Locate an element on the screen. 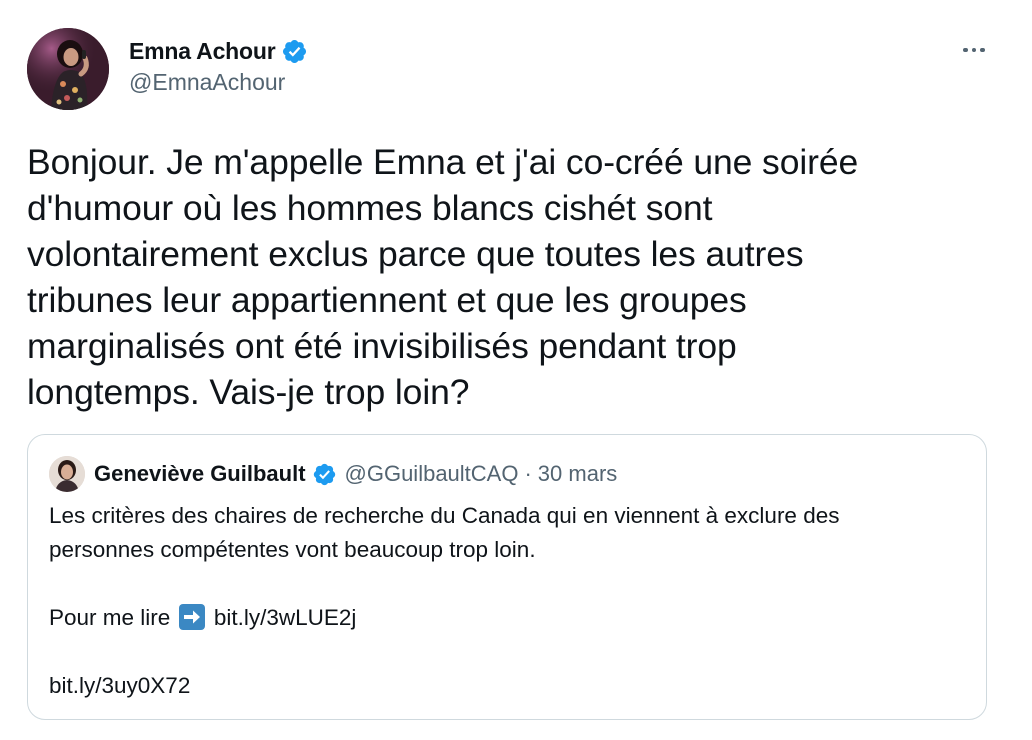 The width and height of the screenshot is (1032, 740). more-horizontal-icon is located at coordinates (965, 50).